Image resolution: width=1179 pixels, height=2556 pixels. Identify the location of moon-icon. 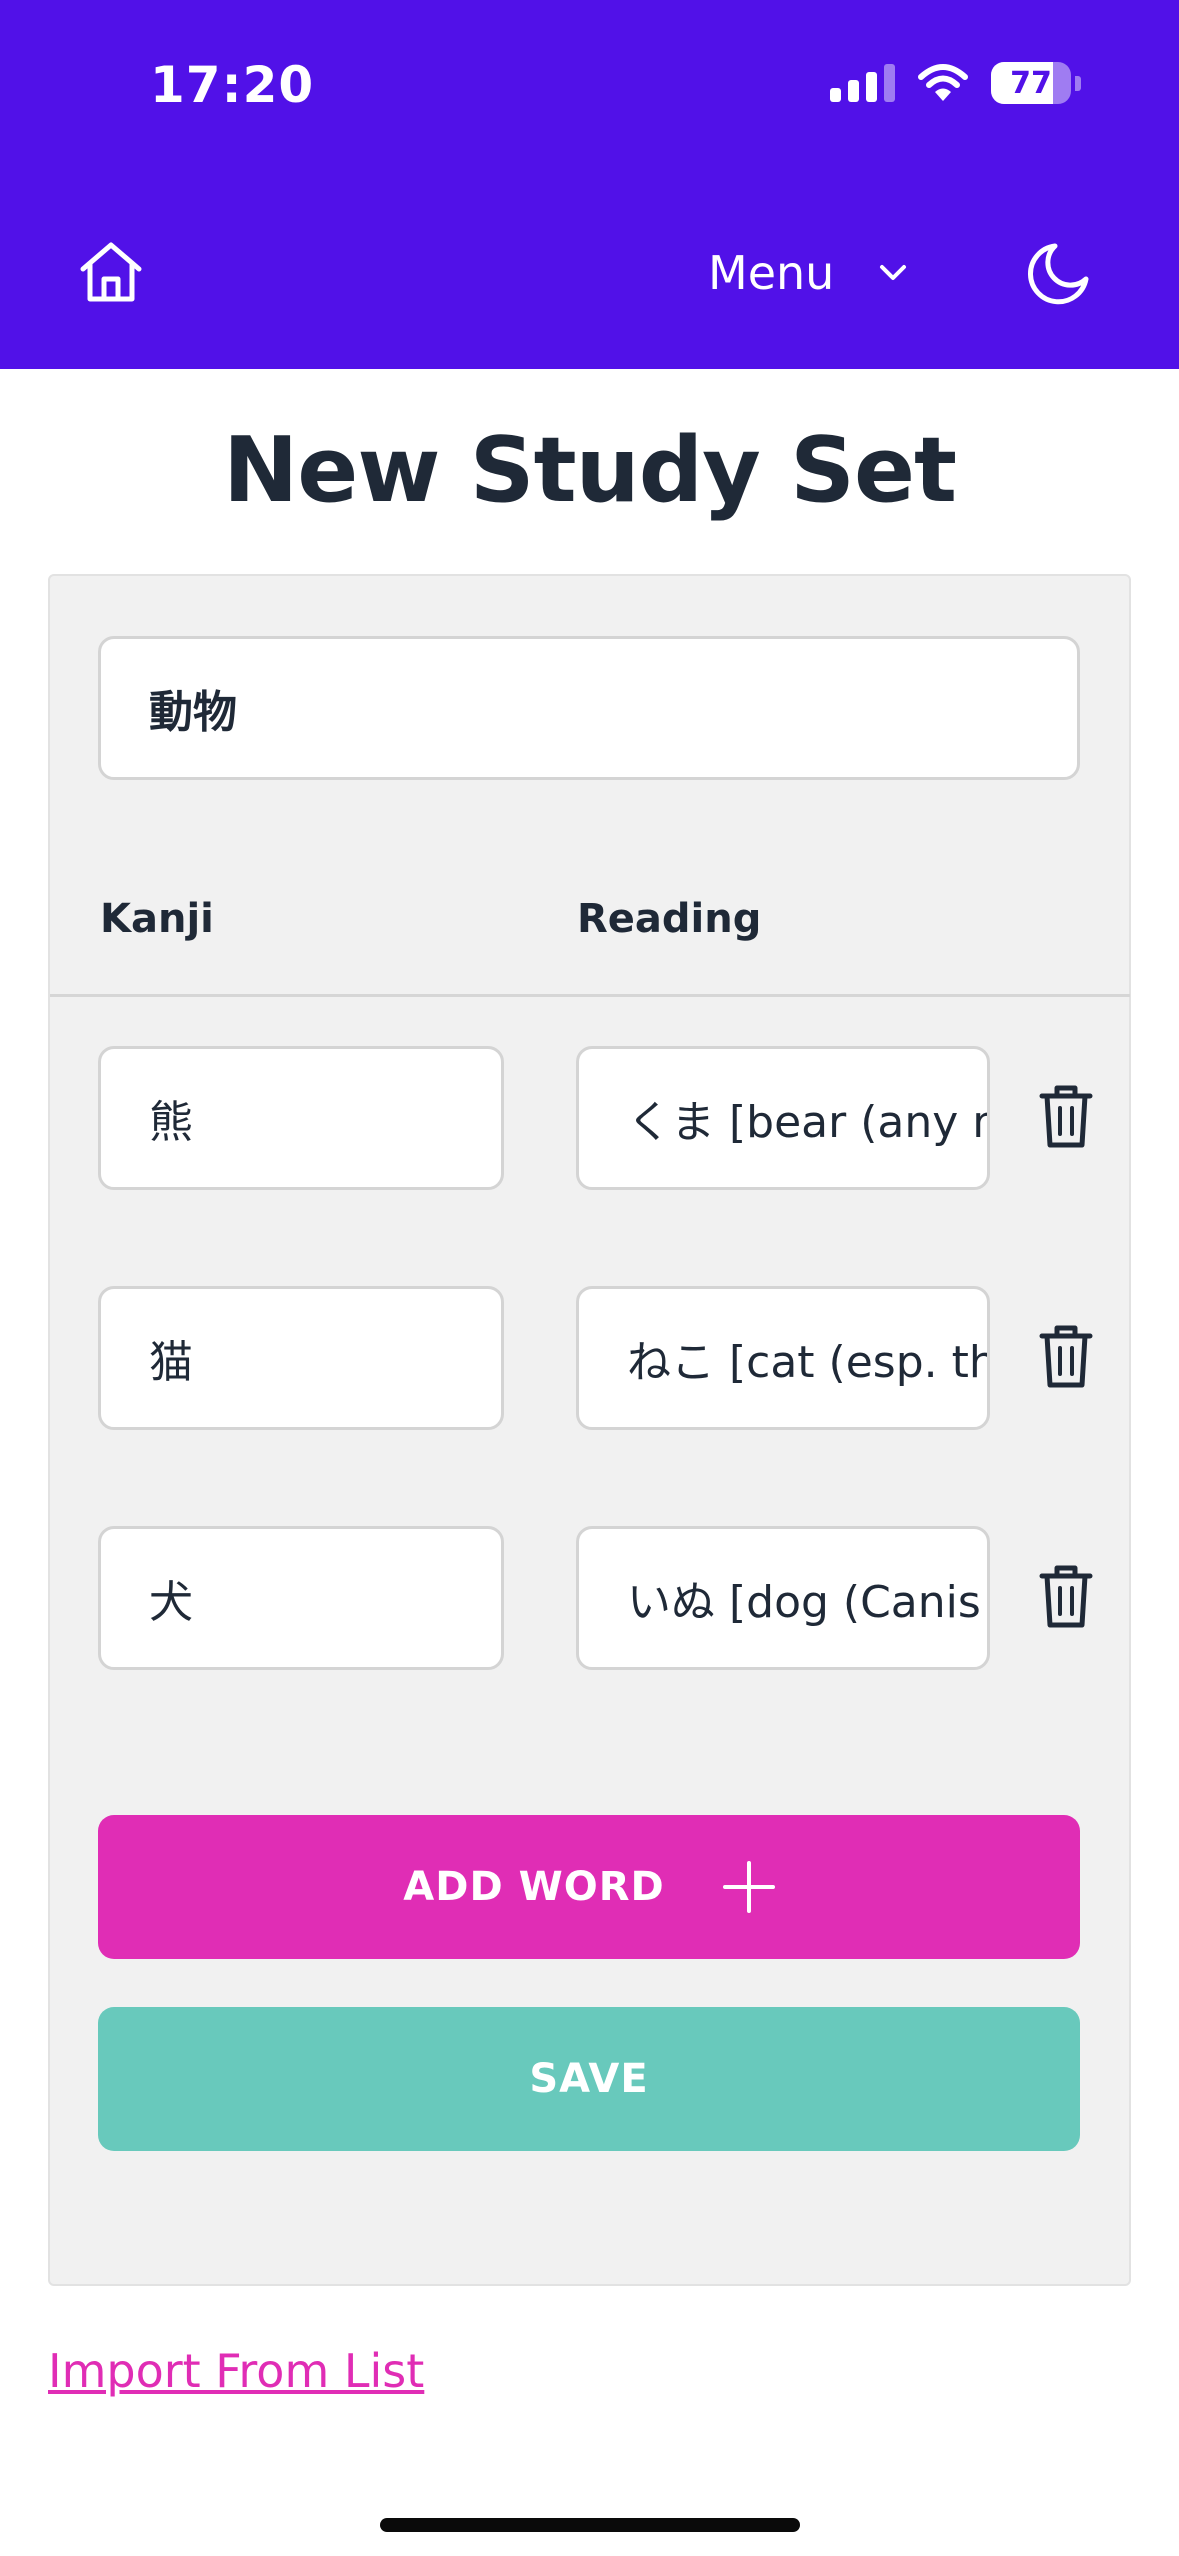
(1058, 274).